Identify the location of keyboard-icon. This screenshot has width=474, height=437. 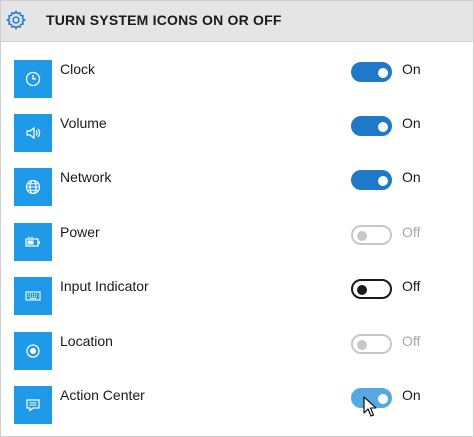
(33, 296).